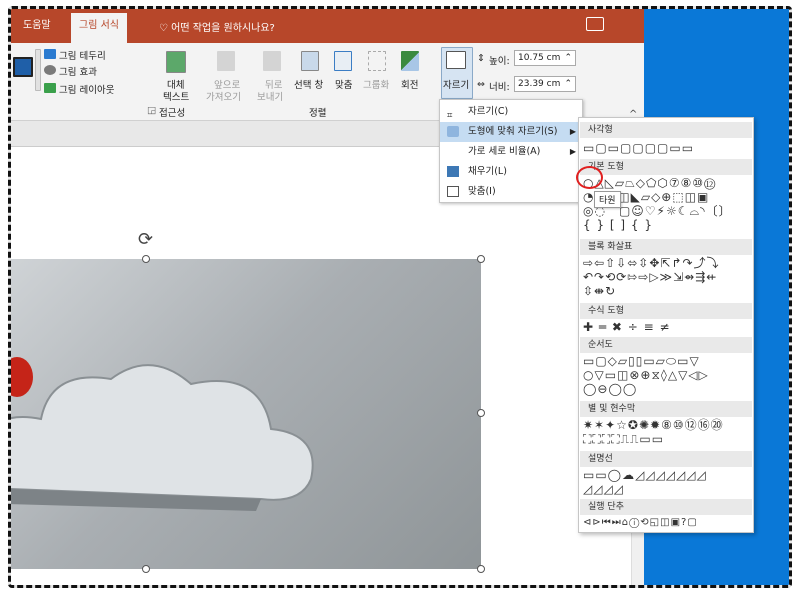 The image size is (800, 596). Describe the element at coordinates (603, 489) in the screenshot. I see `callouts-row-2: ◿◿◿◿` at that location.